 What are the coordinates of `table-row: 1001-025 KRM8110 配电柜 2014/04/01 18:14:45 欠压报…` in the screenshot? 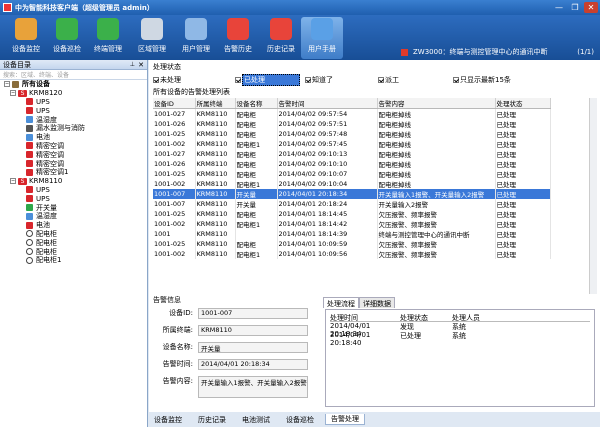 It's located at (352, 214).